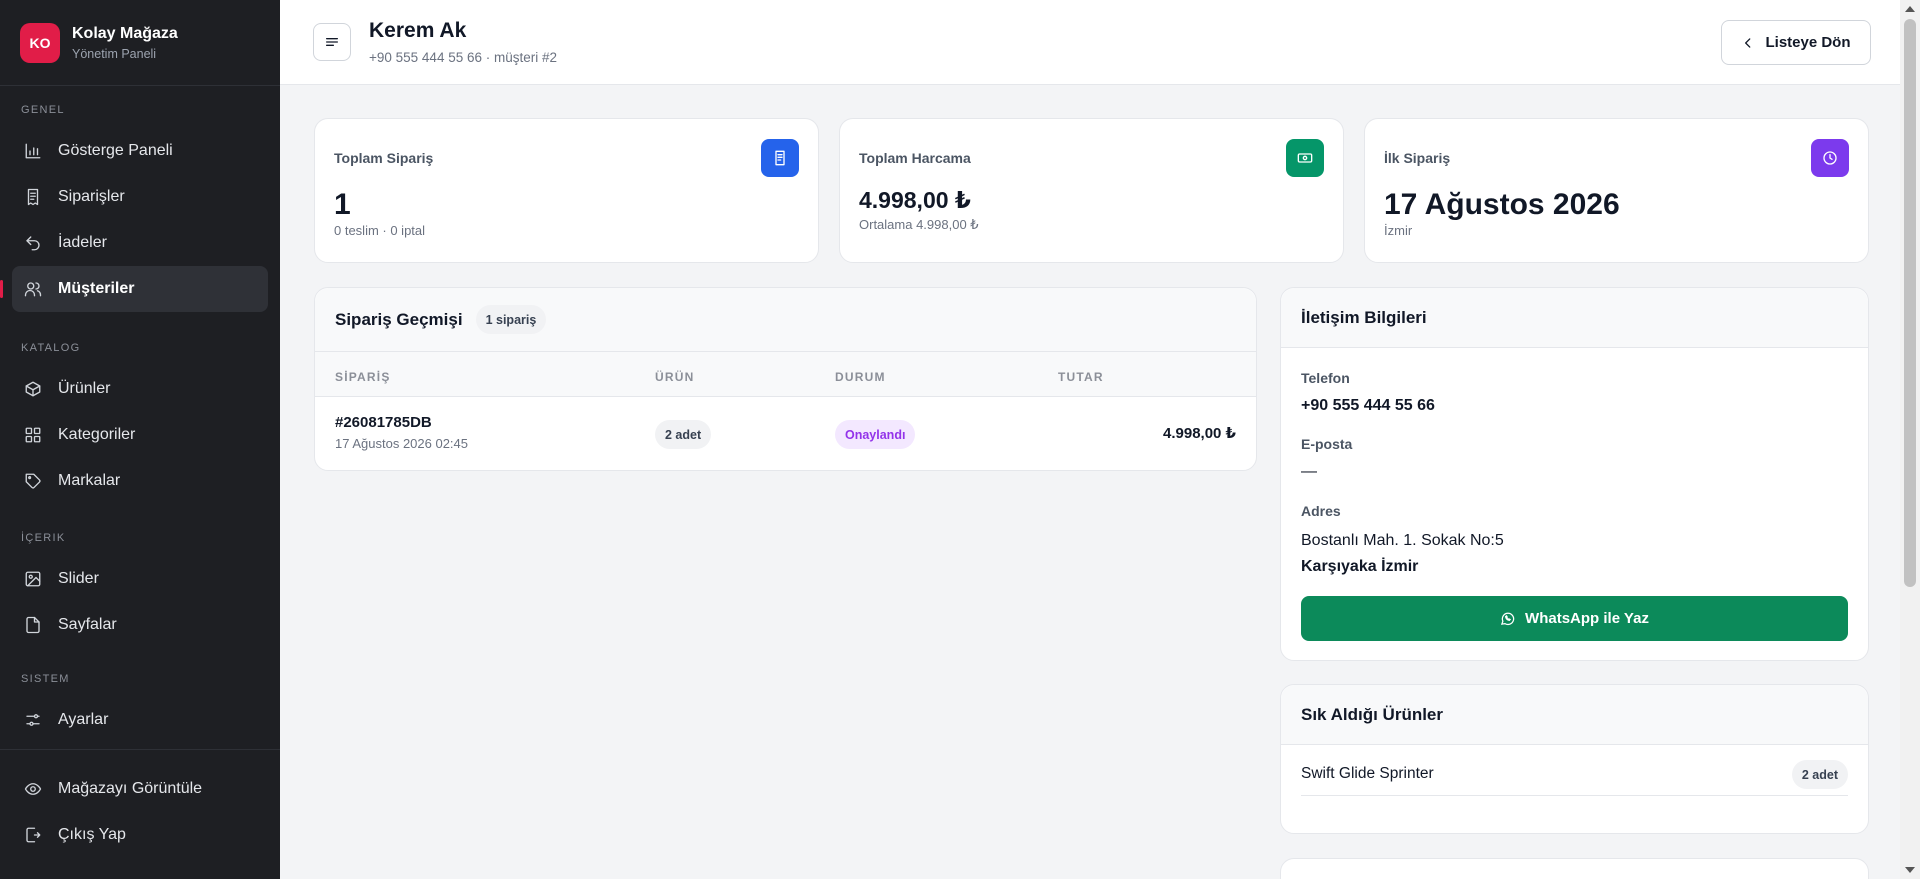 This screenshot has width=1920, height=879. Describe the element at coordinates (1910, 870) in the screenshot. I see `scroll-down-arrow-icon` at that location.